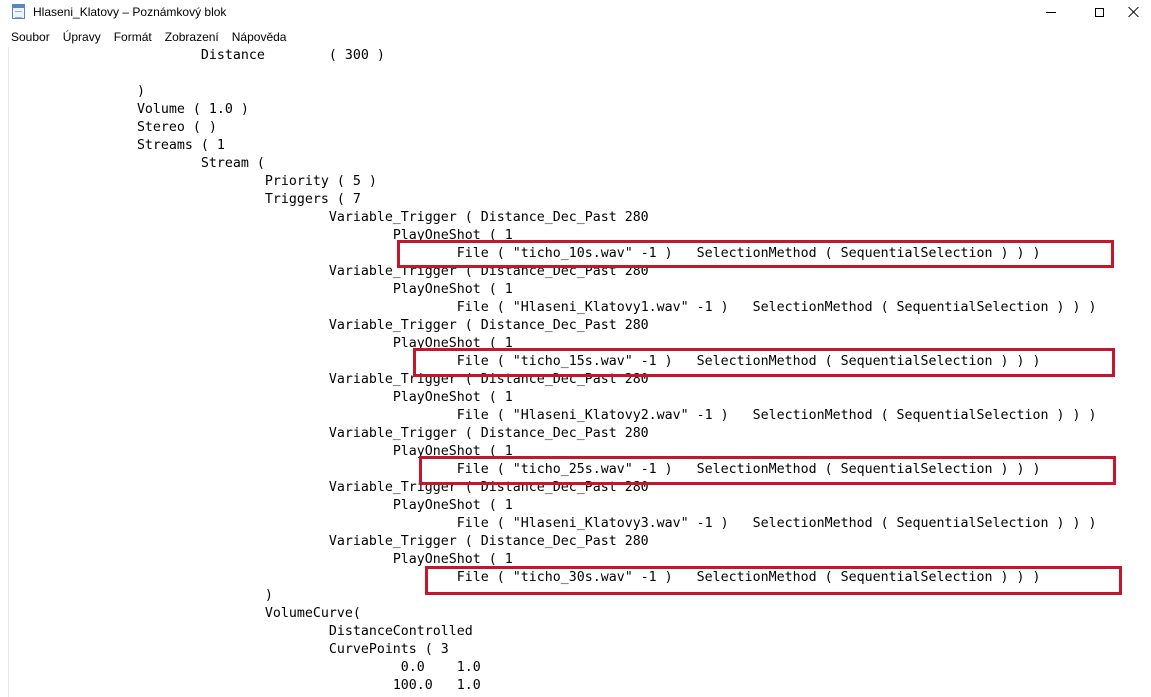 The image size is (1151, 697). Describe the element at coordinates (241, 631) in the screenshot. I see `editor-line: DistanceControlled` at that location.